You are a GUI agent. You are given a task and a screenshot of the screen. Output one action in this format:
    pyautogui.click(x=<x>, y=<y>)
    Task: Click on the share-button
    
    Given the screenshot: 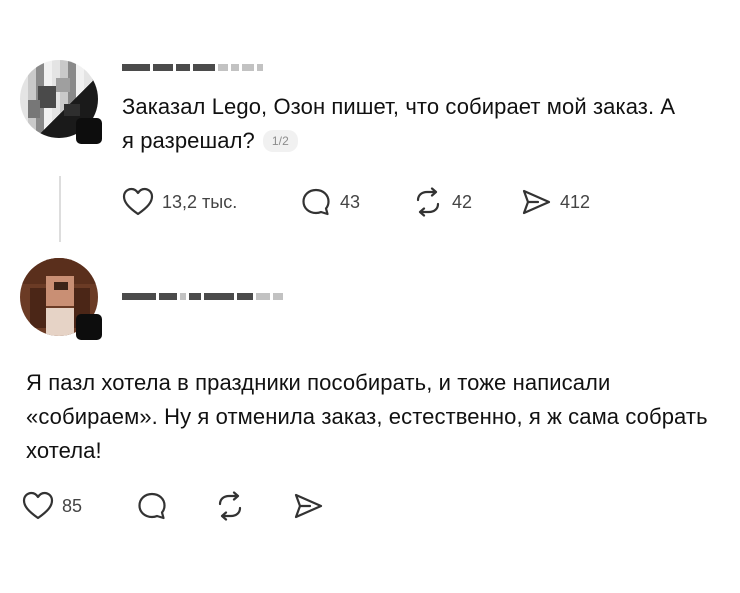 What is the action you would take?
    pyautogui.click(x=308, y=506)
    